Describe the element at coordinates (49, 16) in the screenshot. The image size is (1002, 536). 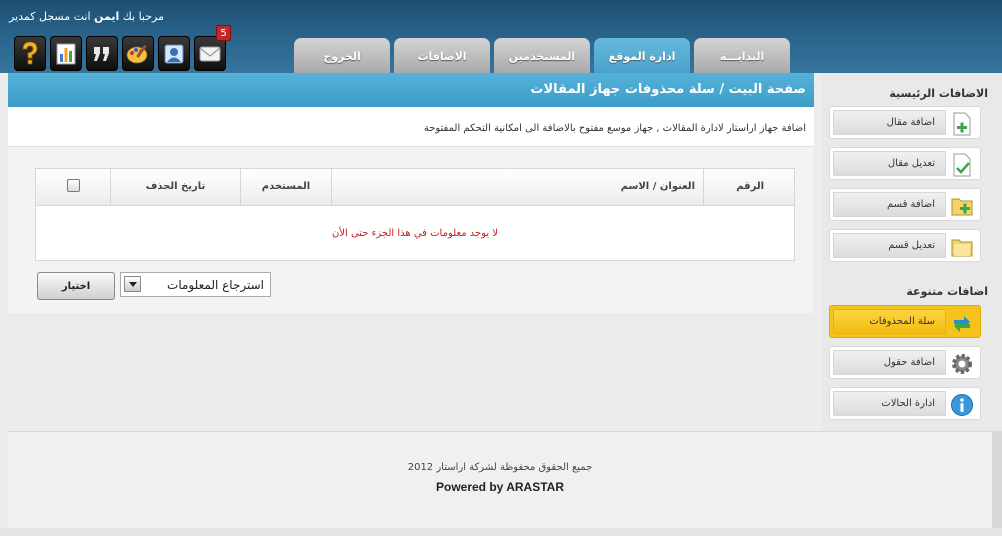
I see `welcome-suffix: انت مسجل كمدير` at that location.